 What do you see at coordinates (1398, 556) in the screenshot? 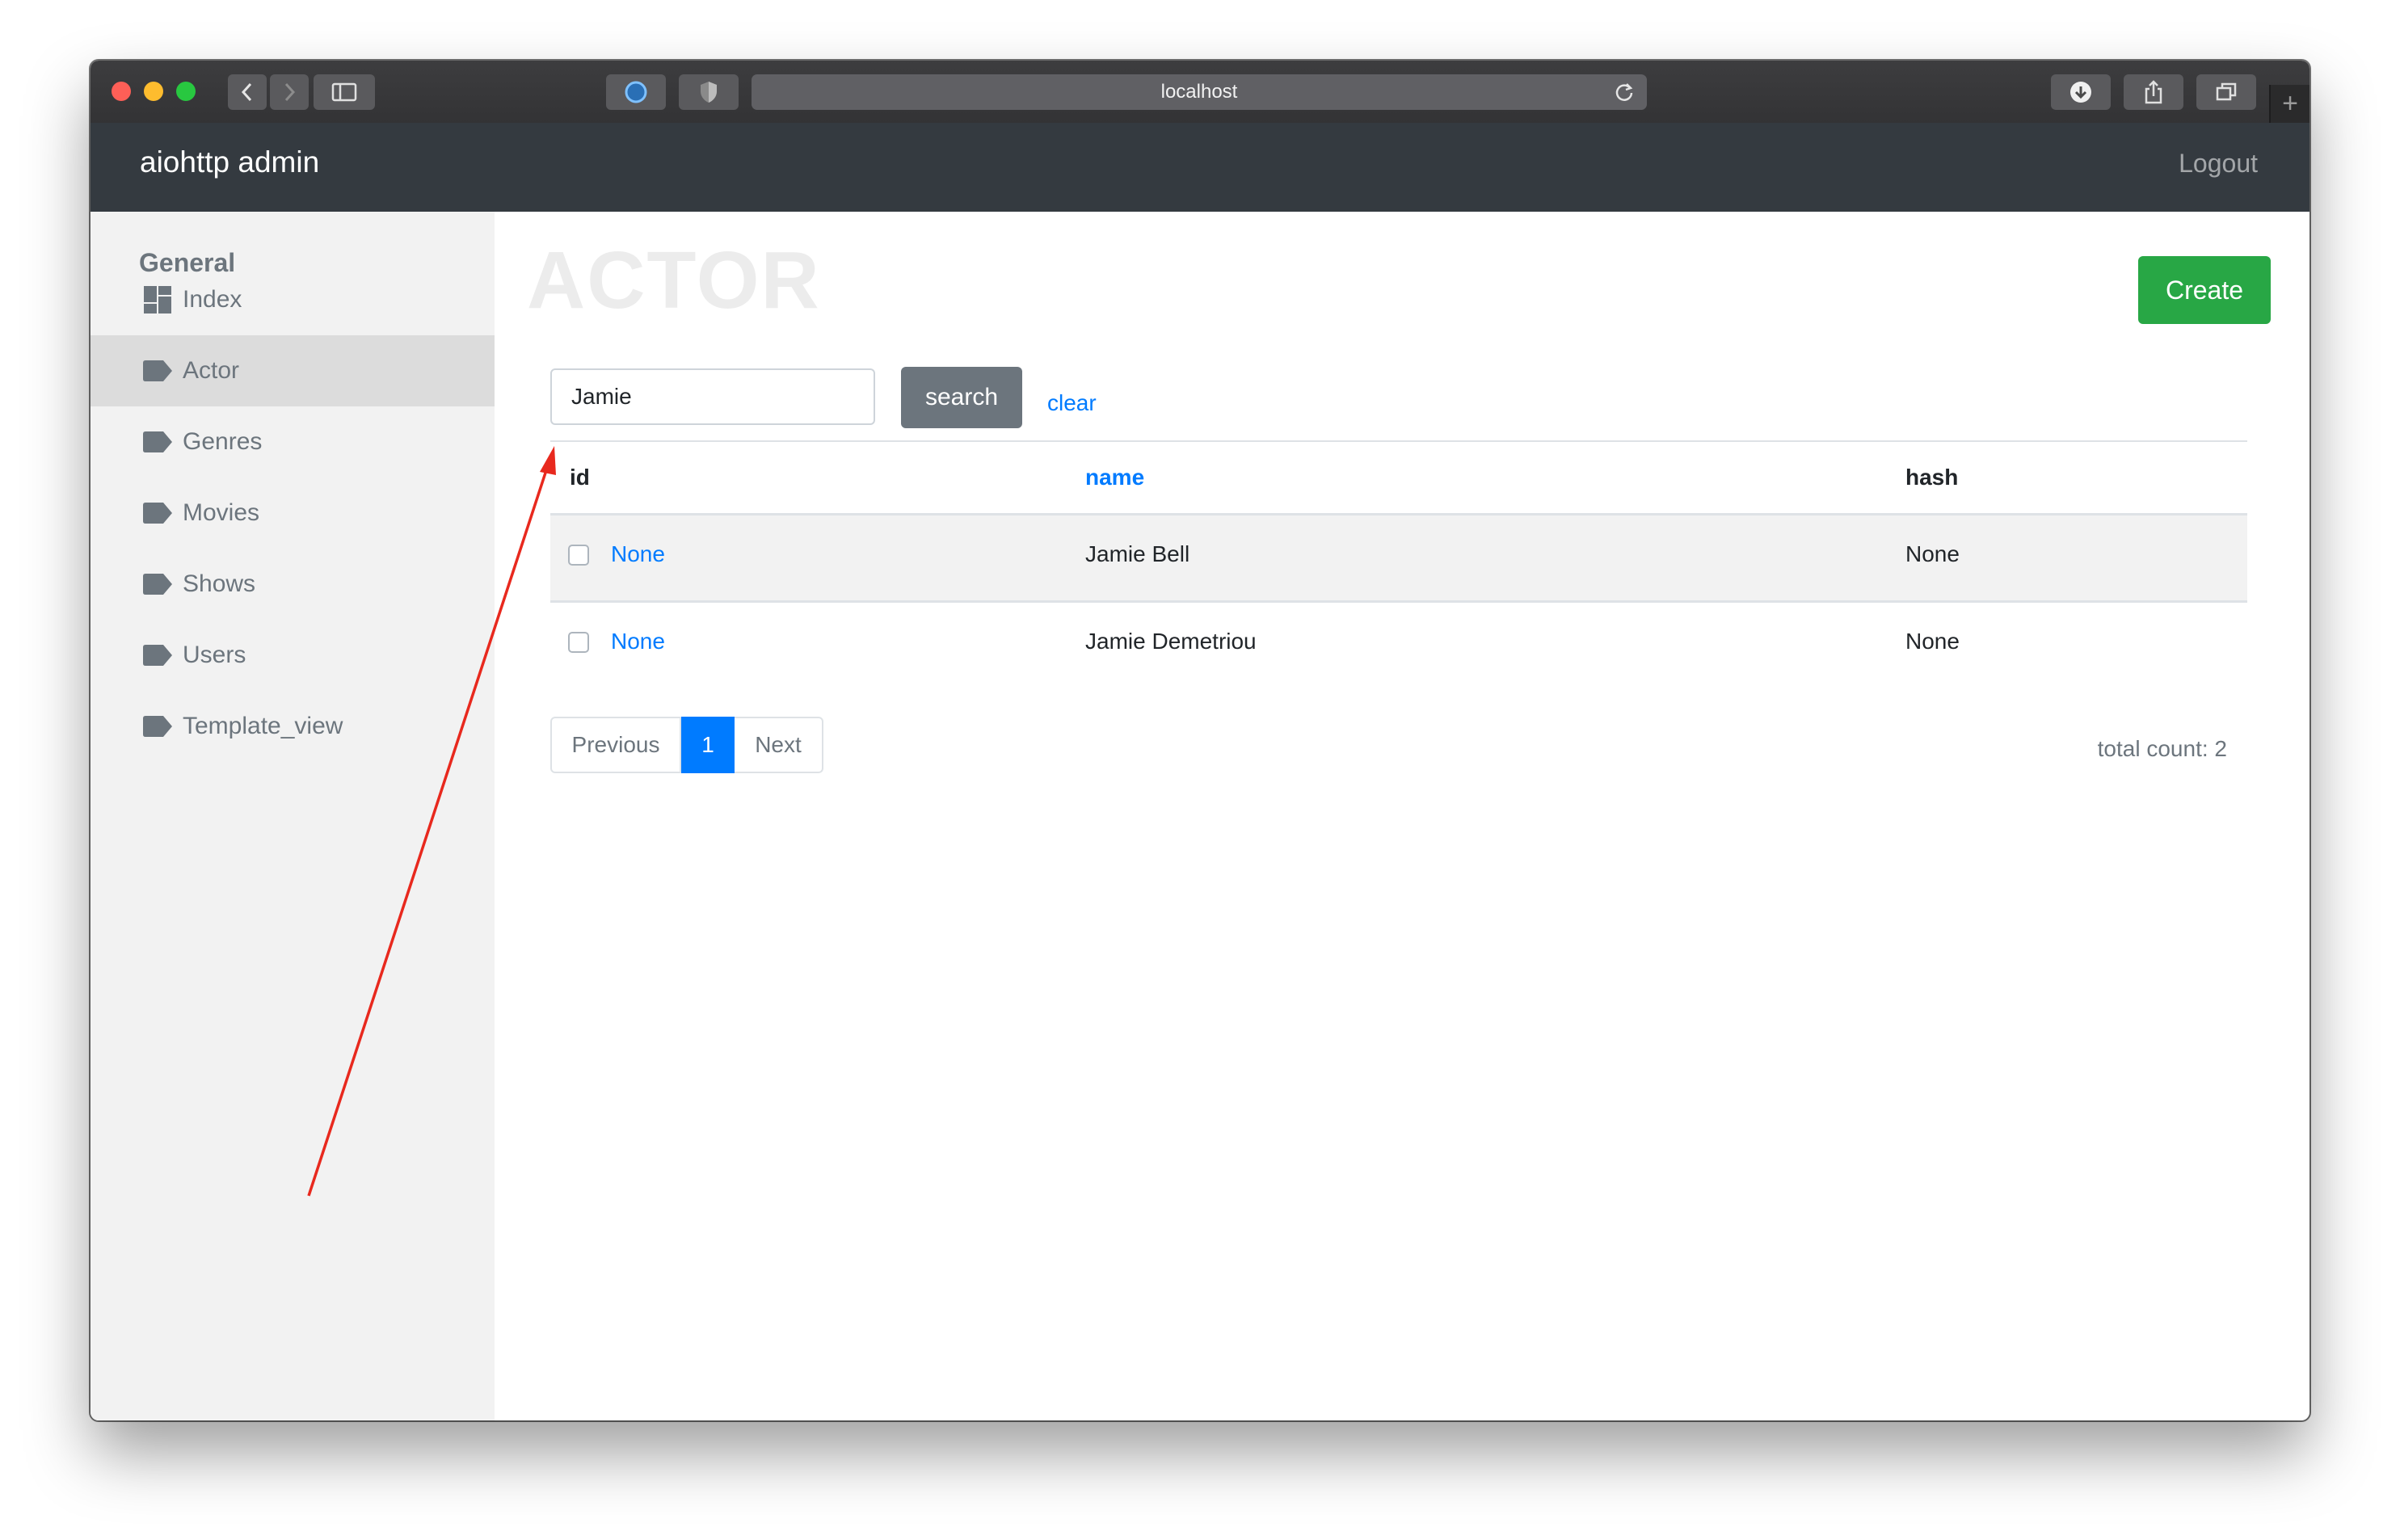
I see `table-row: None Jamie Bell None` at bounding box center [1398, 556].